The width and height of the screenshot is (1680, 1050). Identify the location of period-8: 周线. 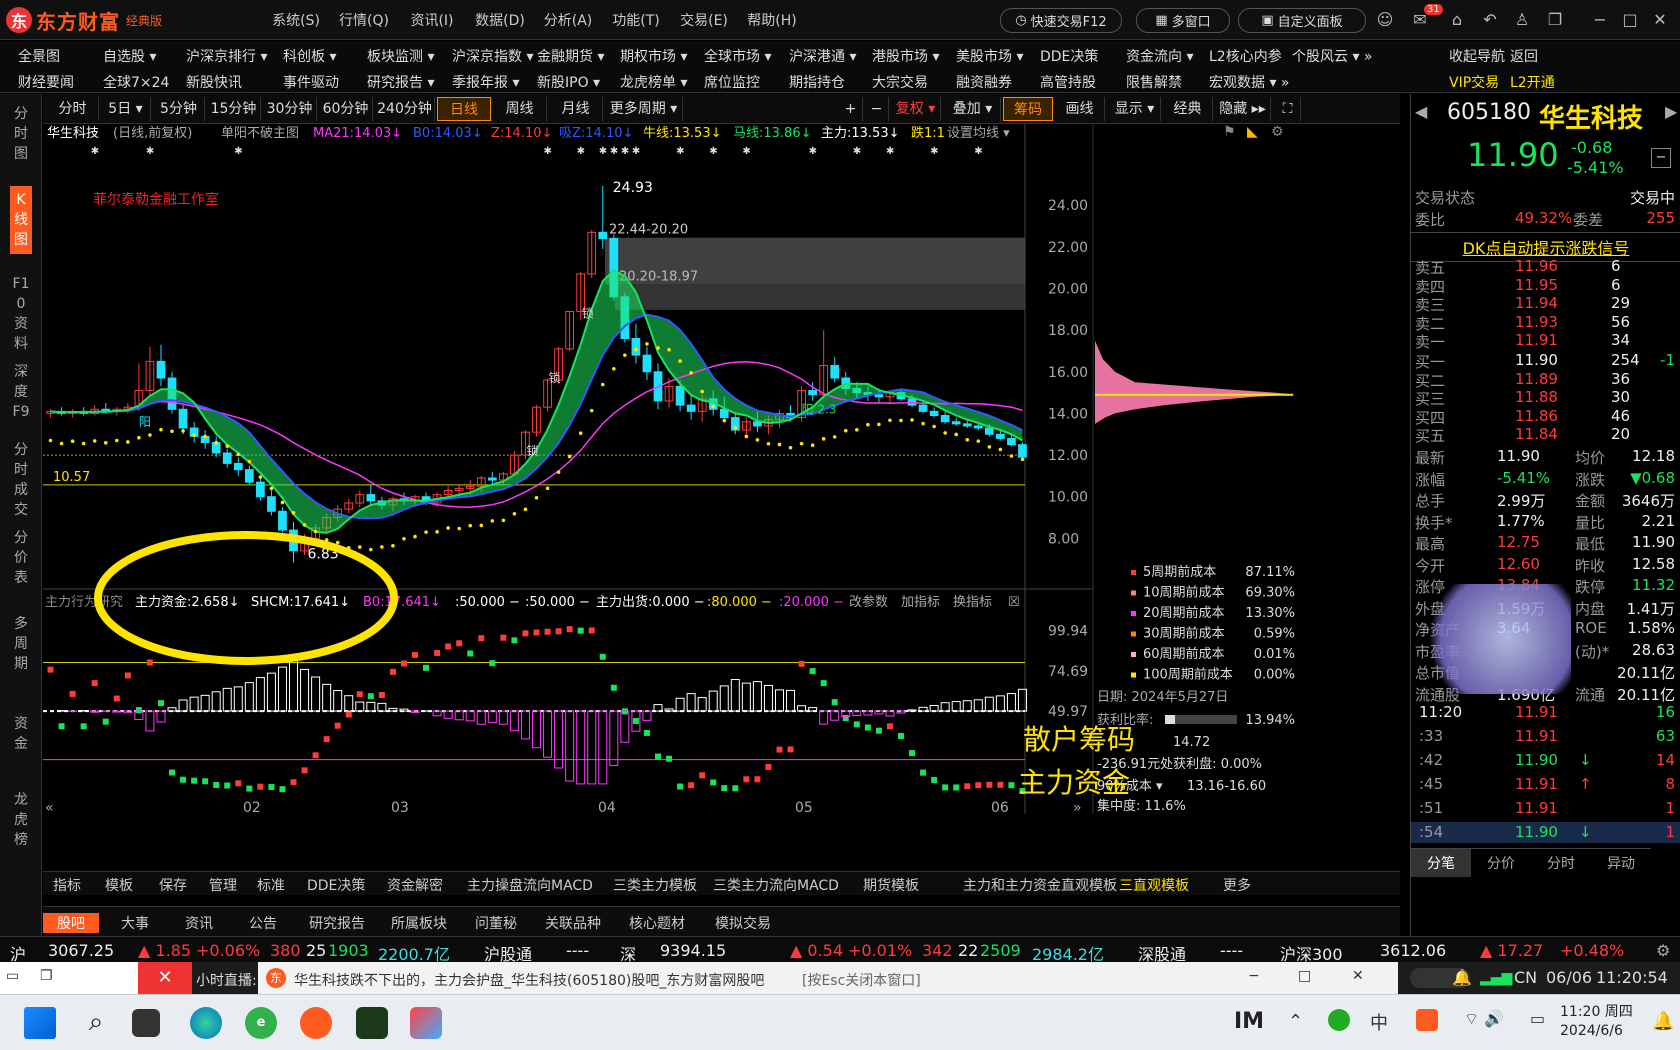
(520, 109).